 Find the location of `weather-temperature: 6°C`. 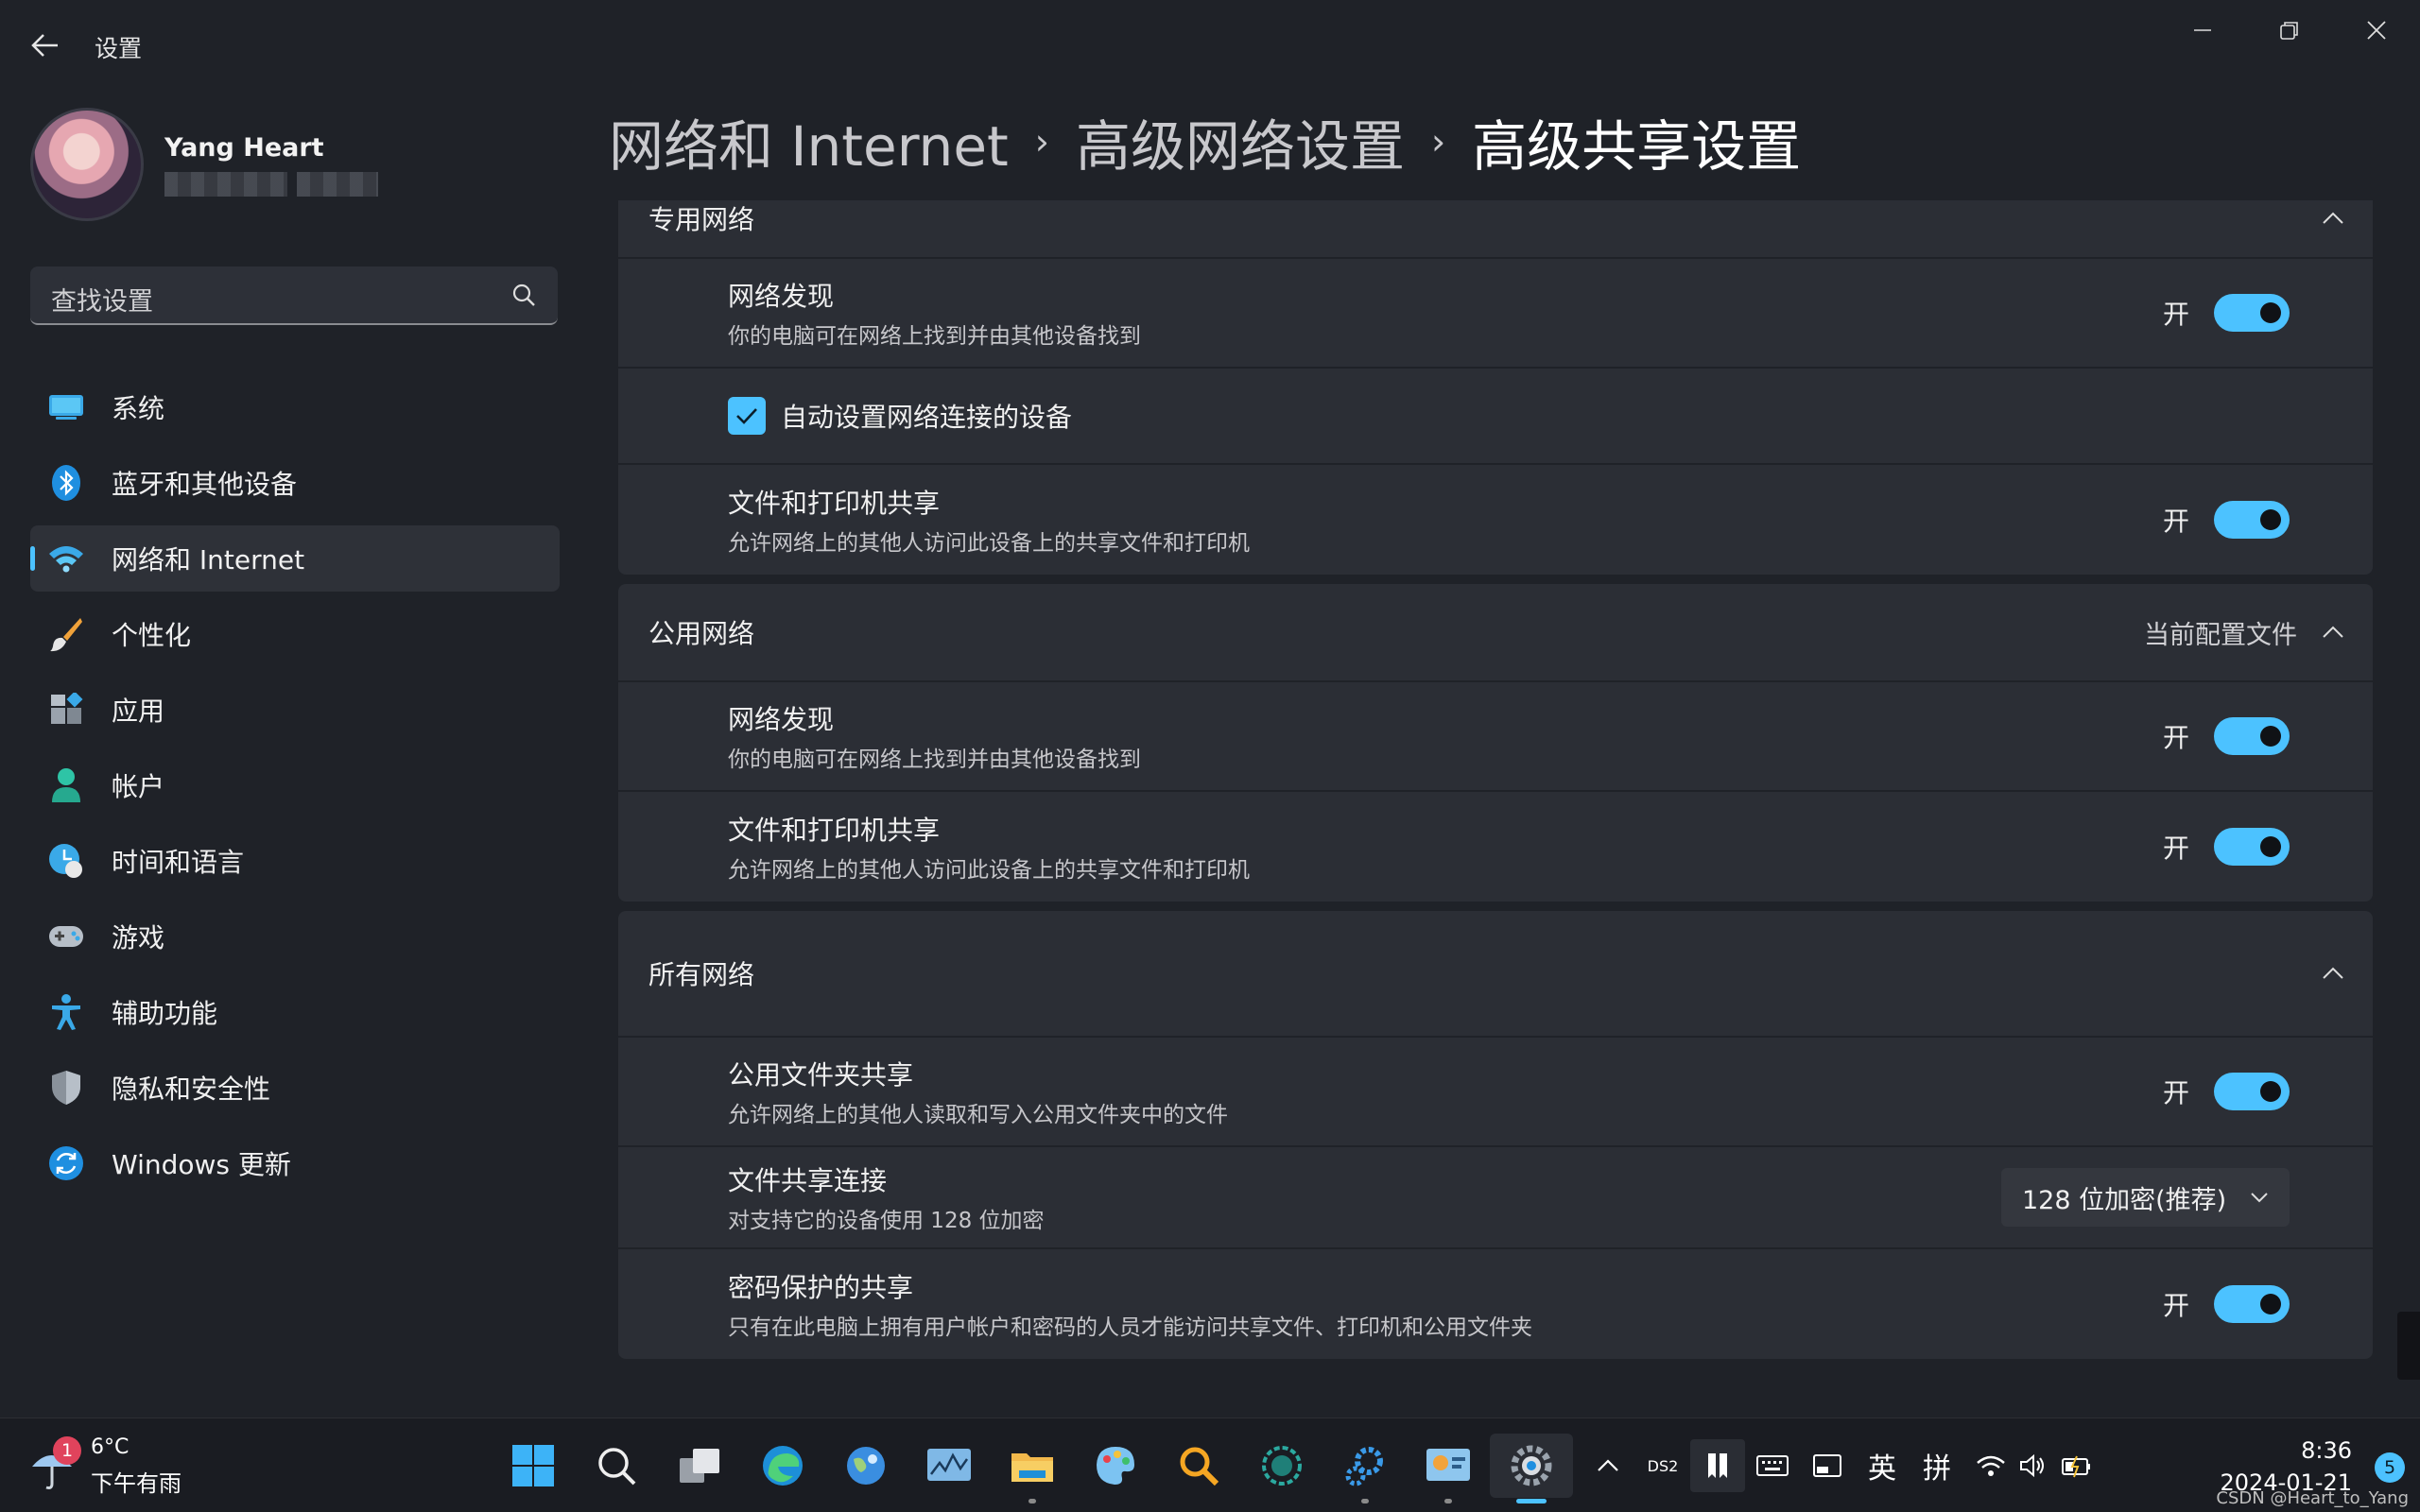

weather-temperature: 6°C is located at coordinates (111, 1447).